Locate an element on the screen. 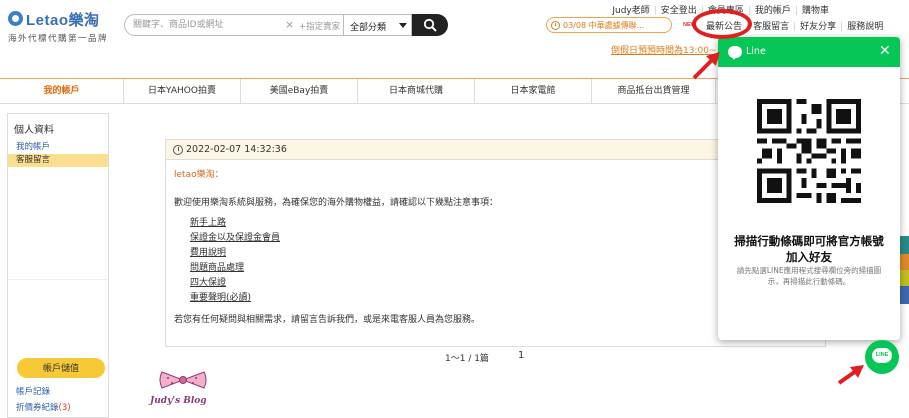 The width and height of the screenshot is (909, 418). bow-icon is located at coordinates (183, 380).